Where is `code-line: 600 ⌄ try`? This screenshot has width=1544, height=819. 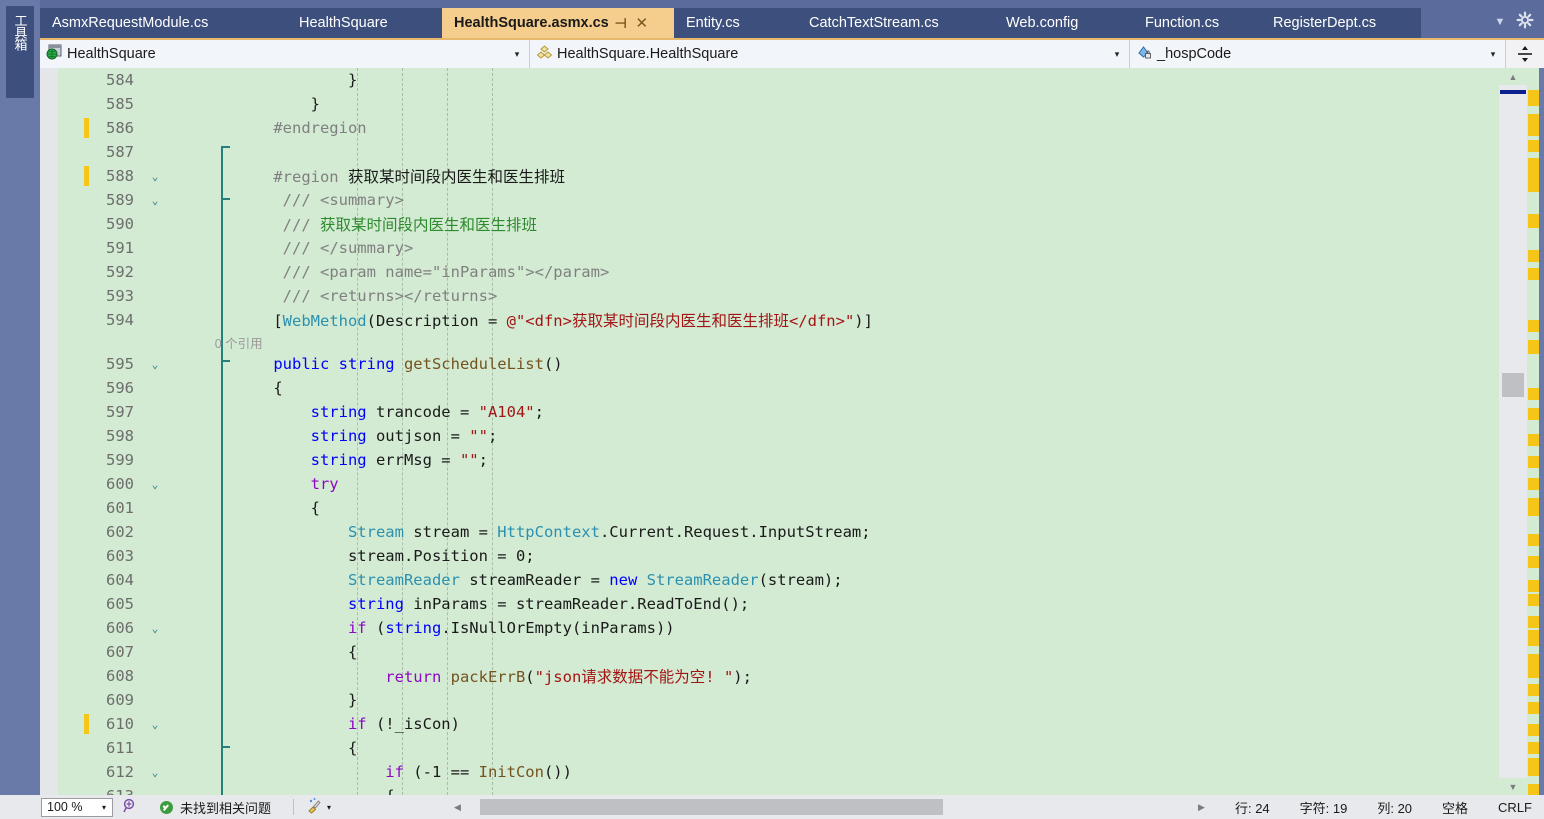
code-line: 600 ⌄ try is located at coordinates (776, 484).